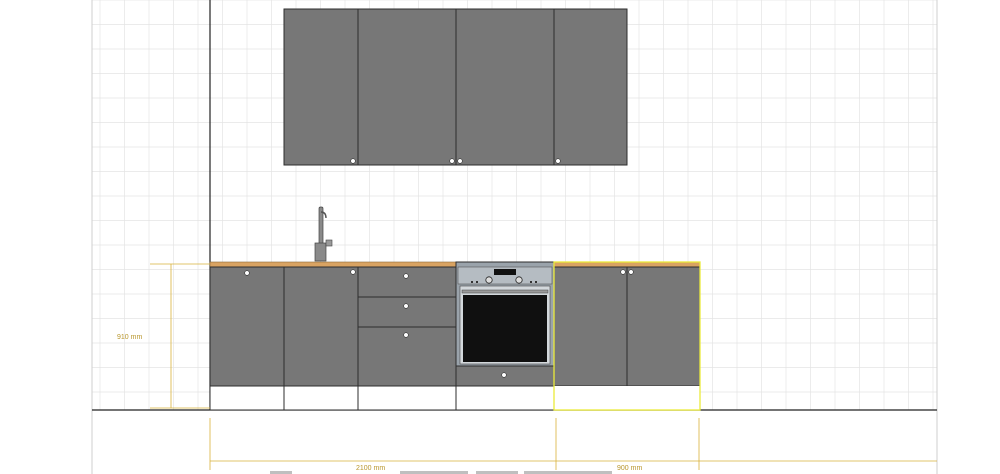 This screenshot has height=474, width=1000. I want to click on width-dimensions: 2100 mm 900 mm, so click(573, 445).